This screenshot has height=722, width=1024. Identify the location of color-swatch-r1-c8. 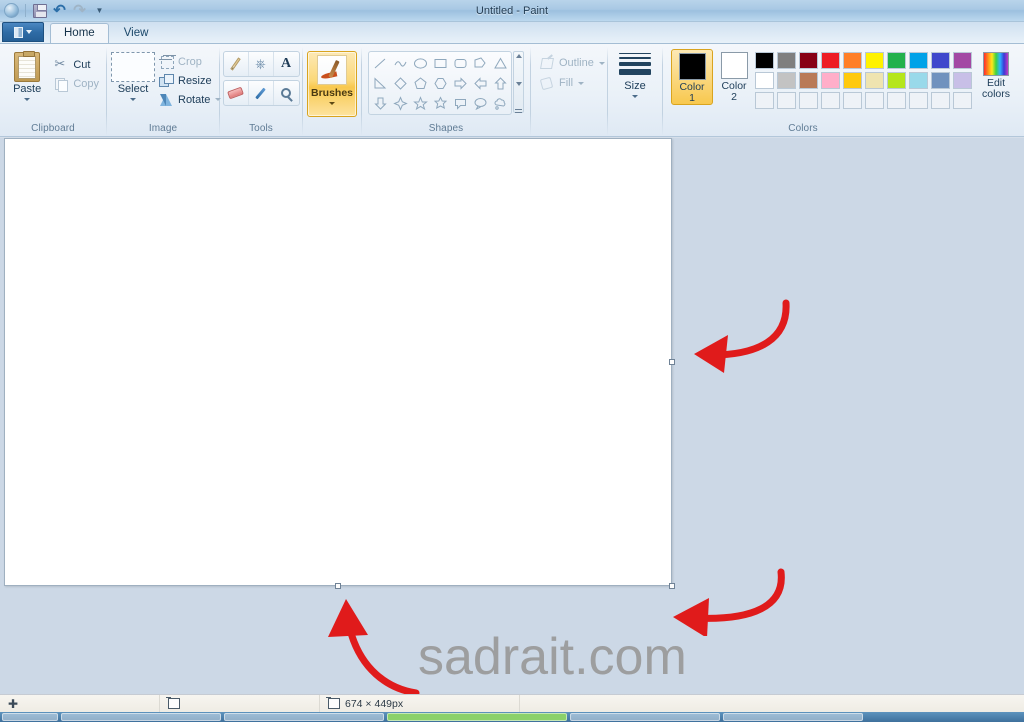
(918, 60).